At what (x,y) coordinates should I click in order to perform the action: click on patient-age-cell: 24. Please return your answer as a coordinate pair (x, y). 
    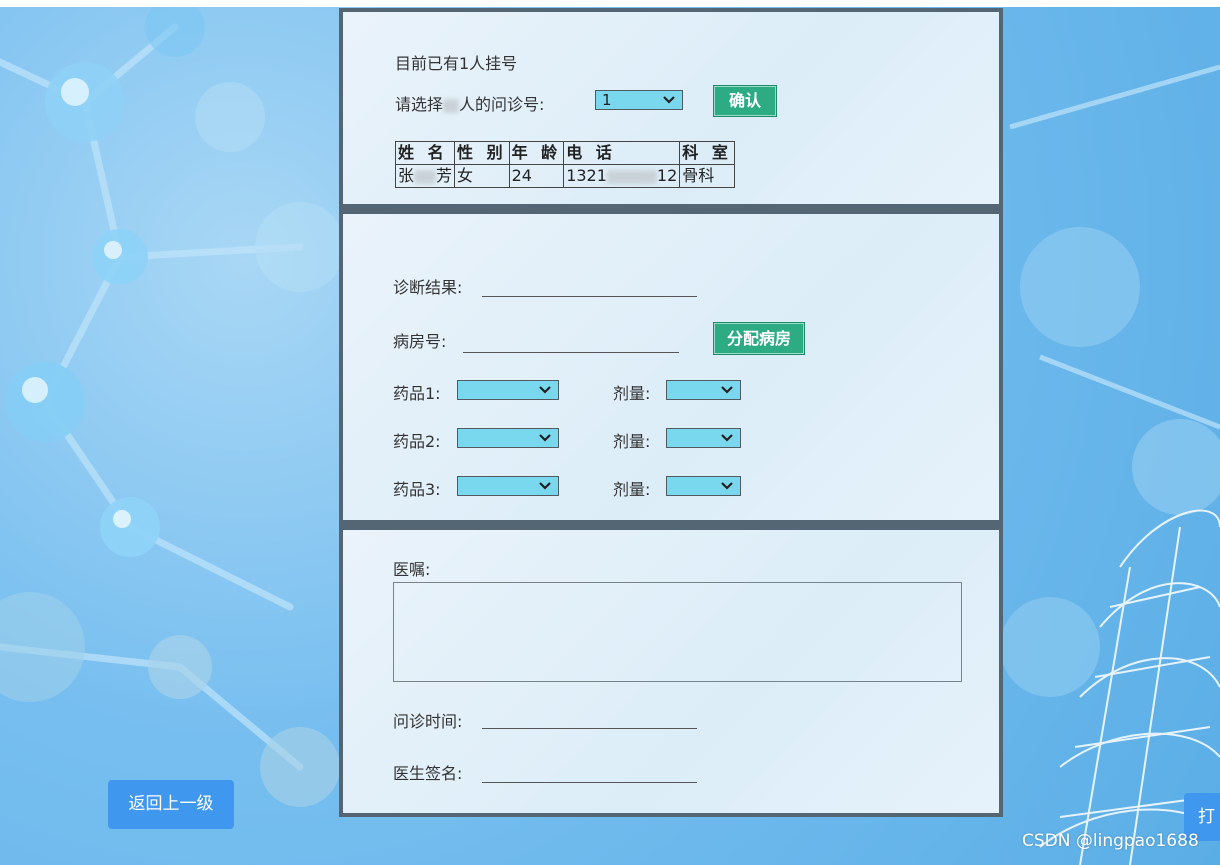
    Looking at the image, I should click on (536, 176).